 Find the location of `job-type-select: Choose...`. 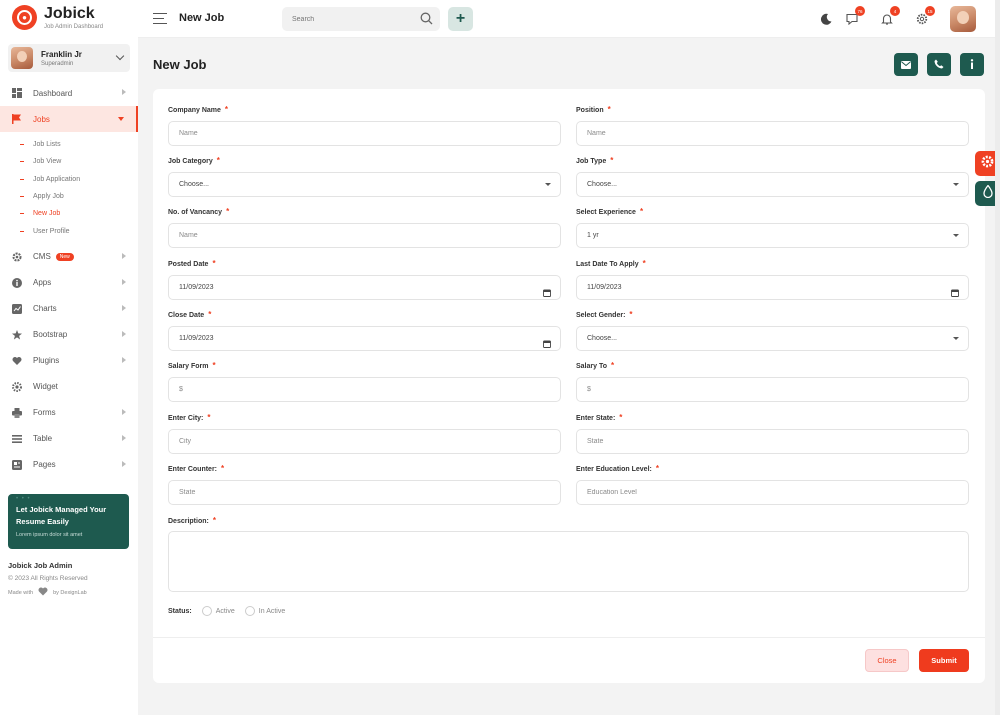

job-type-select: Choose... is located at coordinates (772, 184).